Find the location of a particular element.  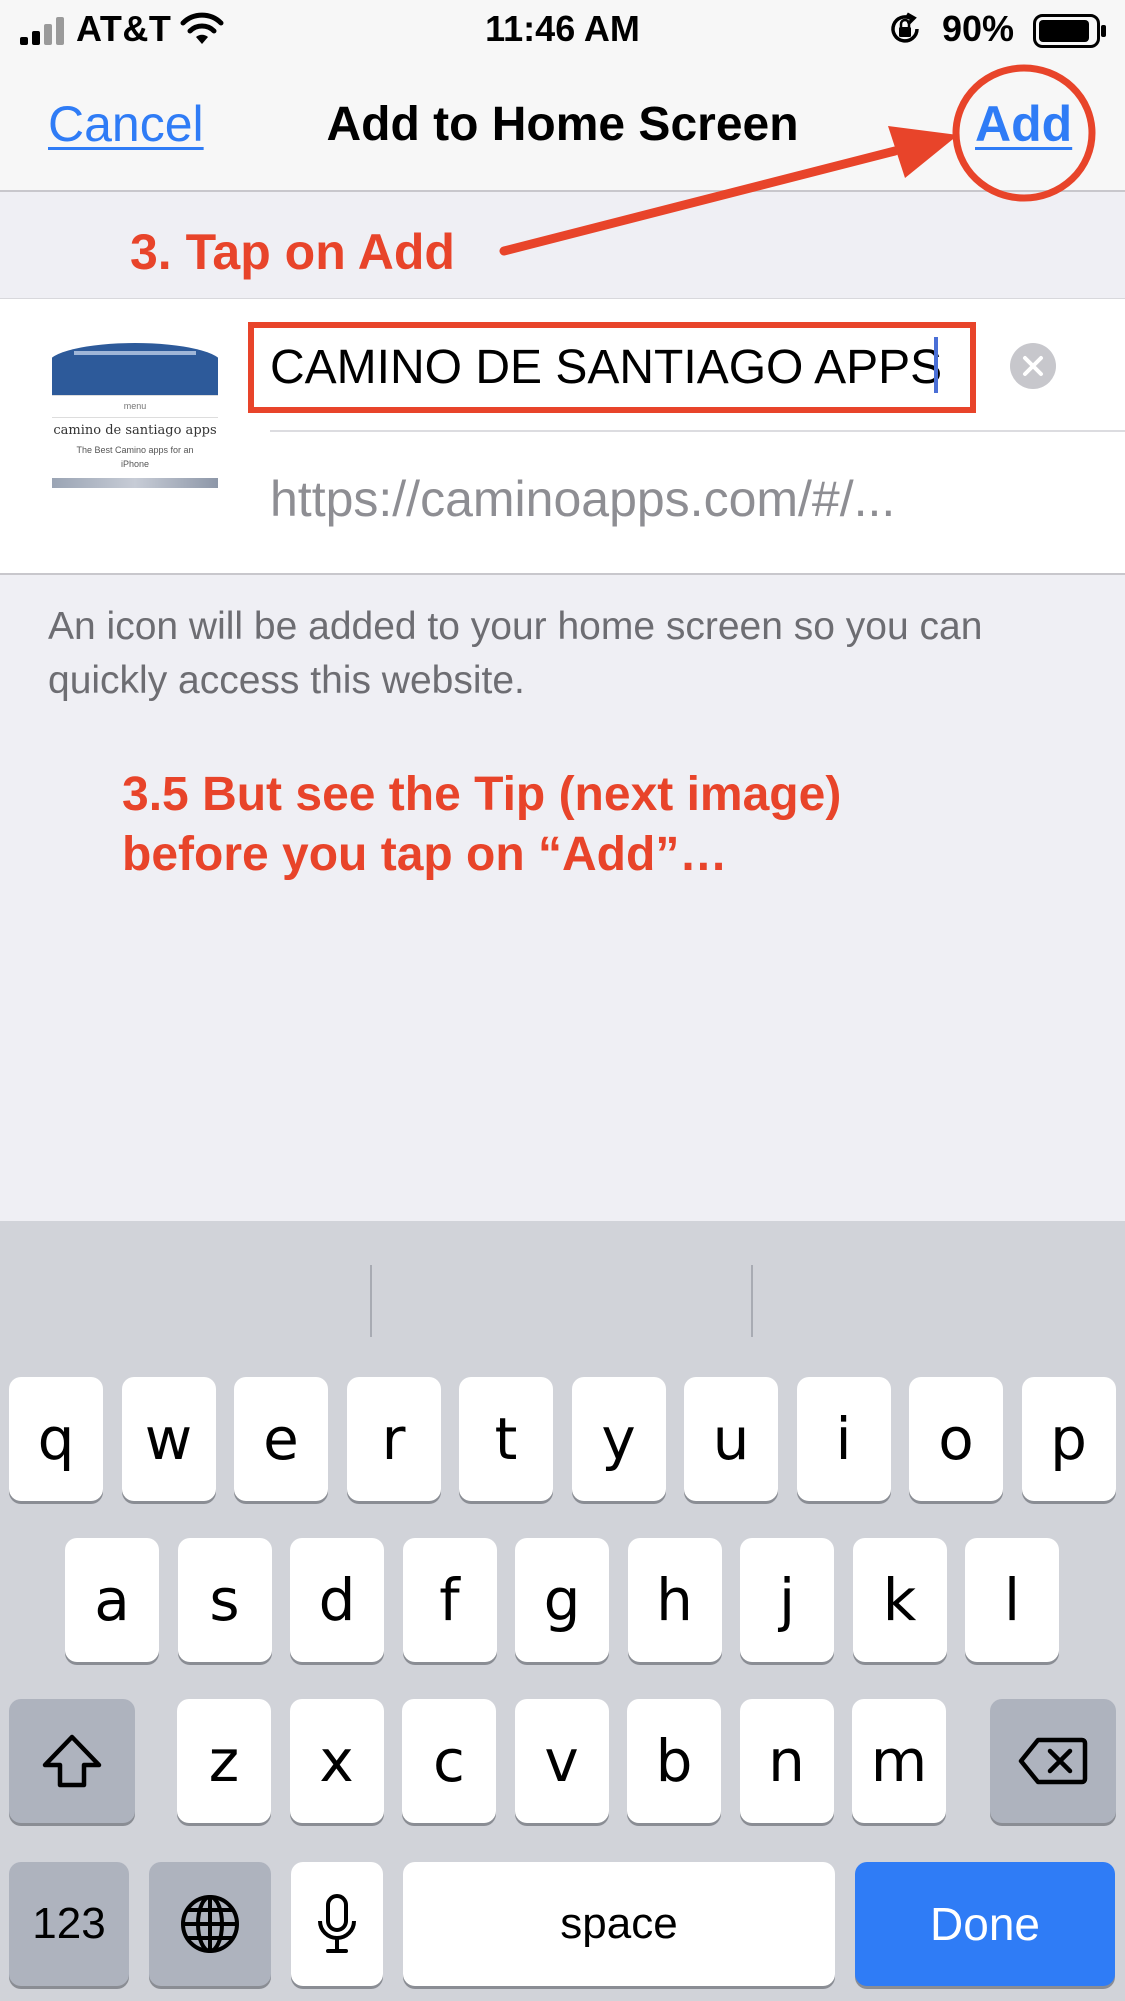

microphone-key is located at coordinates (337, 1924).